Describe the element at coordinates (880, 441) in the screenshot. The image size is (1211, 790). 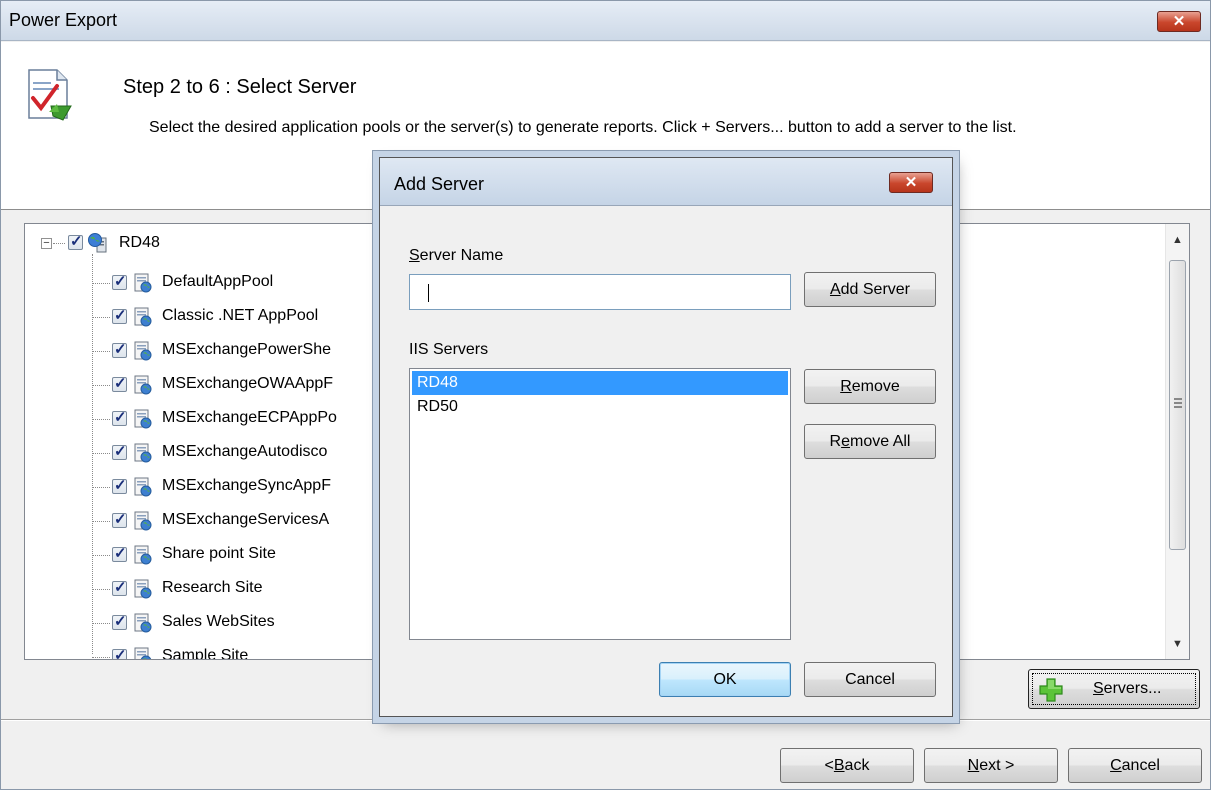
I see `remove-all-rest: move All` at that location.